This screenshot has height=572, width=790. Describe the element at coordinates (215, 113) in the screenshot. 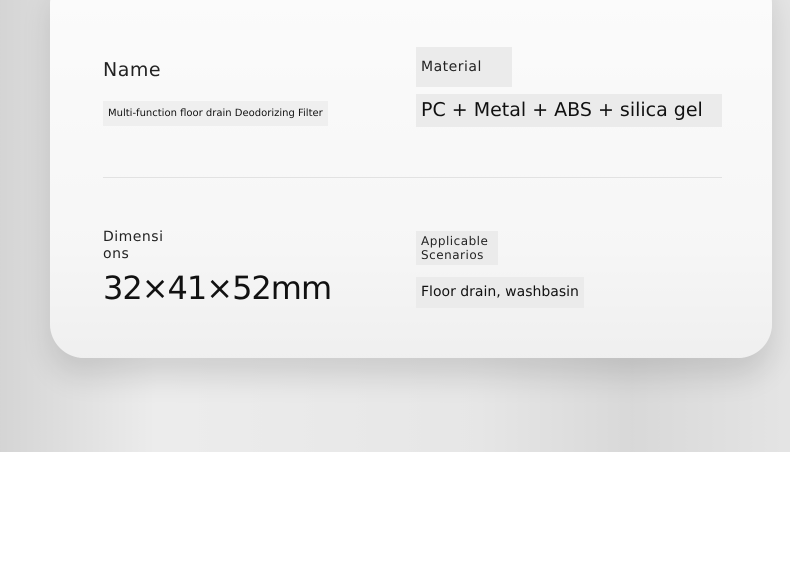

I see `spec-value: Multi-function floor drain Deodorizing Filter` at that location.